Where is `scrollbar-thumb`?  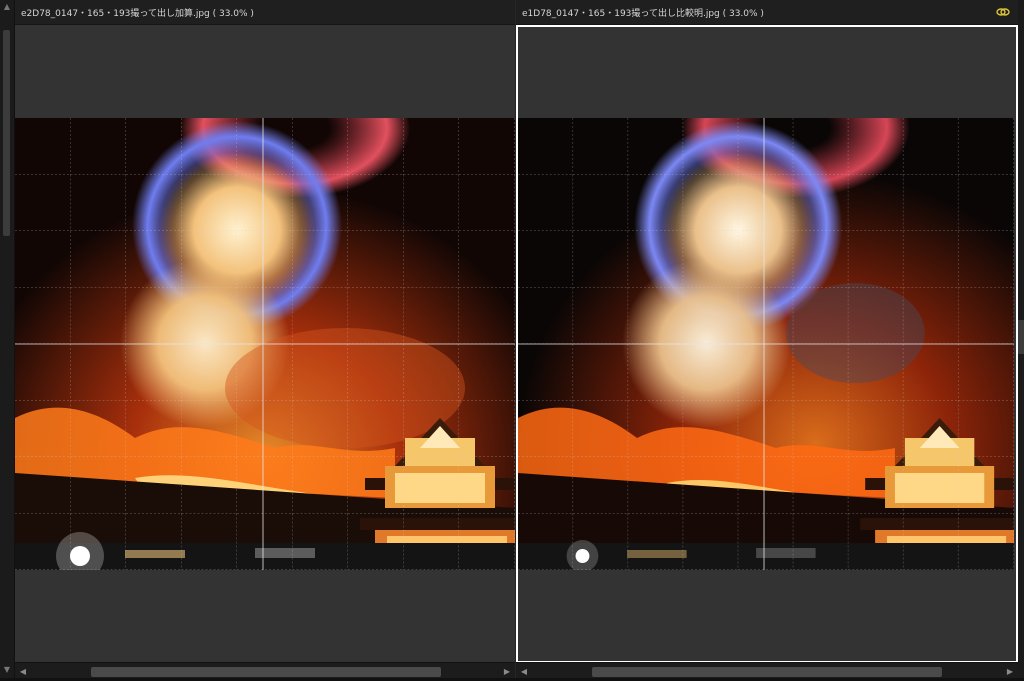 scrollbar-thumb is located at coordinates (6, 133).